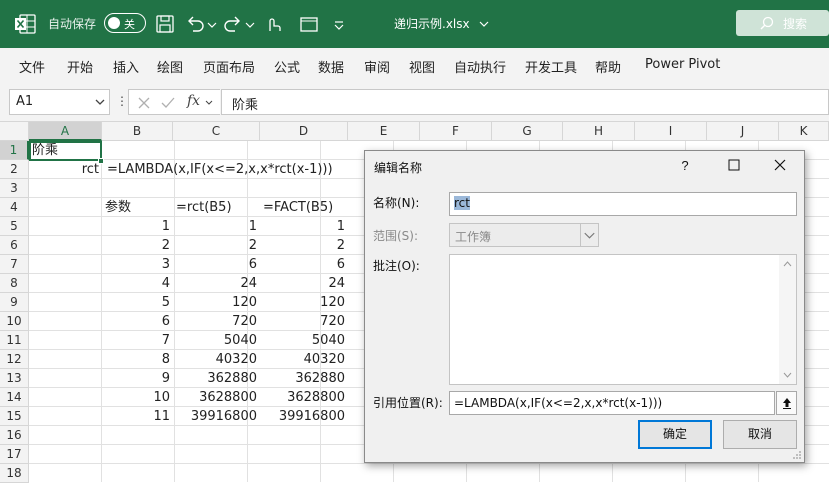 This screenshot has width=829, height=483. I want to click on tab-home: 开始, so click(80, 66).